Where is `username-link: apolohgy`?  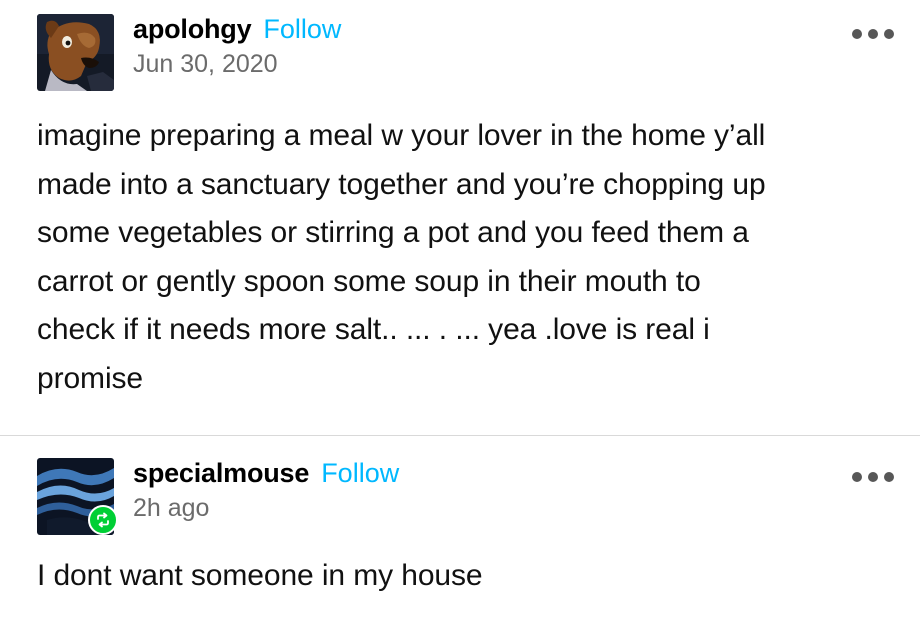
username-link: apolohgy is located at coordinates (192, 29).